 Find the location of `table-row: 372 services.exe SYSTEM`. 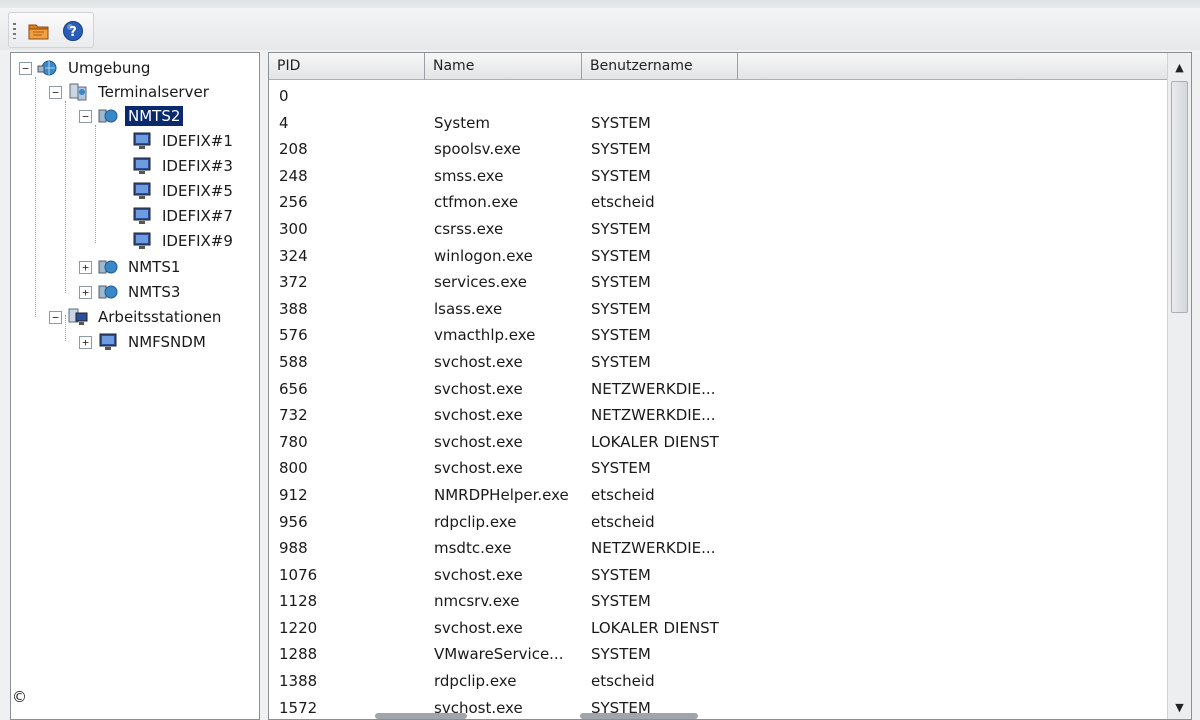

table-row: 372 services.exe SYSTEM is located at coordinates (718, 282).